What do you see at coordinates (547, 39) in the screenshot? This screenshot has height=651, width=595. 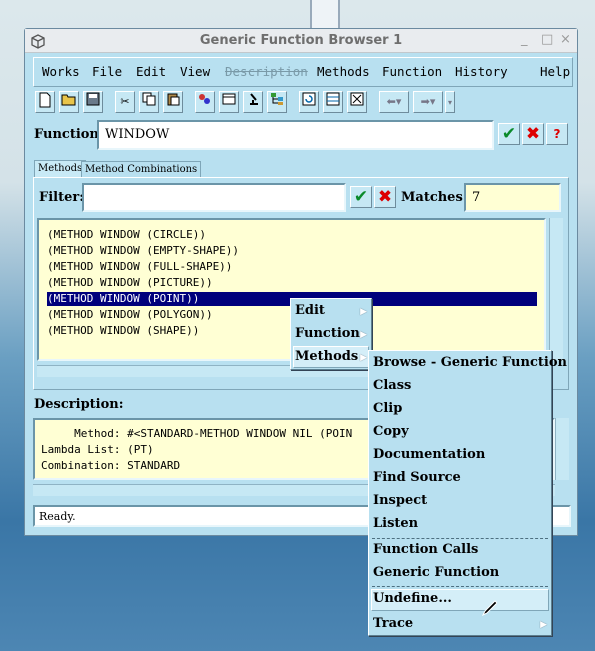 I see `maximize-button: □` at bounding box center [547, 39].